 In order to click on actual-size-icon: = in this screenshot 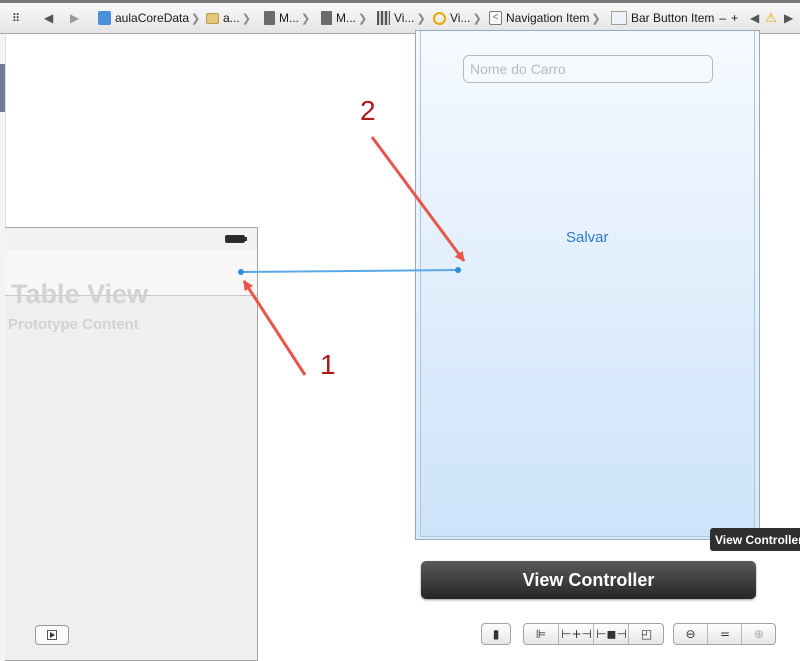, I will do `click(724, 634)`.